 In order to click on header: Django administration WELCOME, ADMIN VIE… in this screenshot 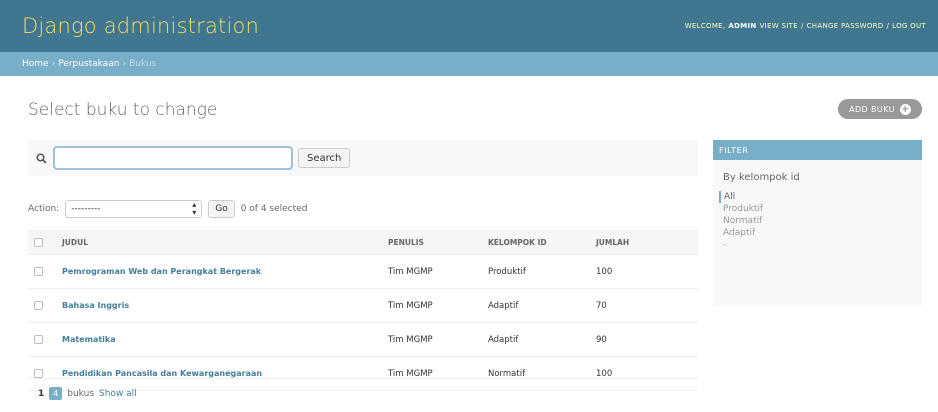, I will do `click(469, 26)`.